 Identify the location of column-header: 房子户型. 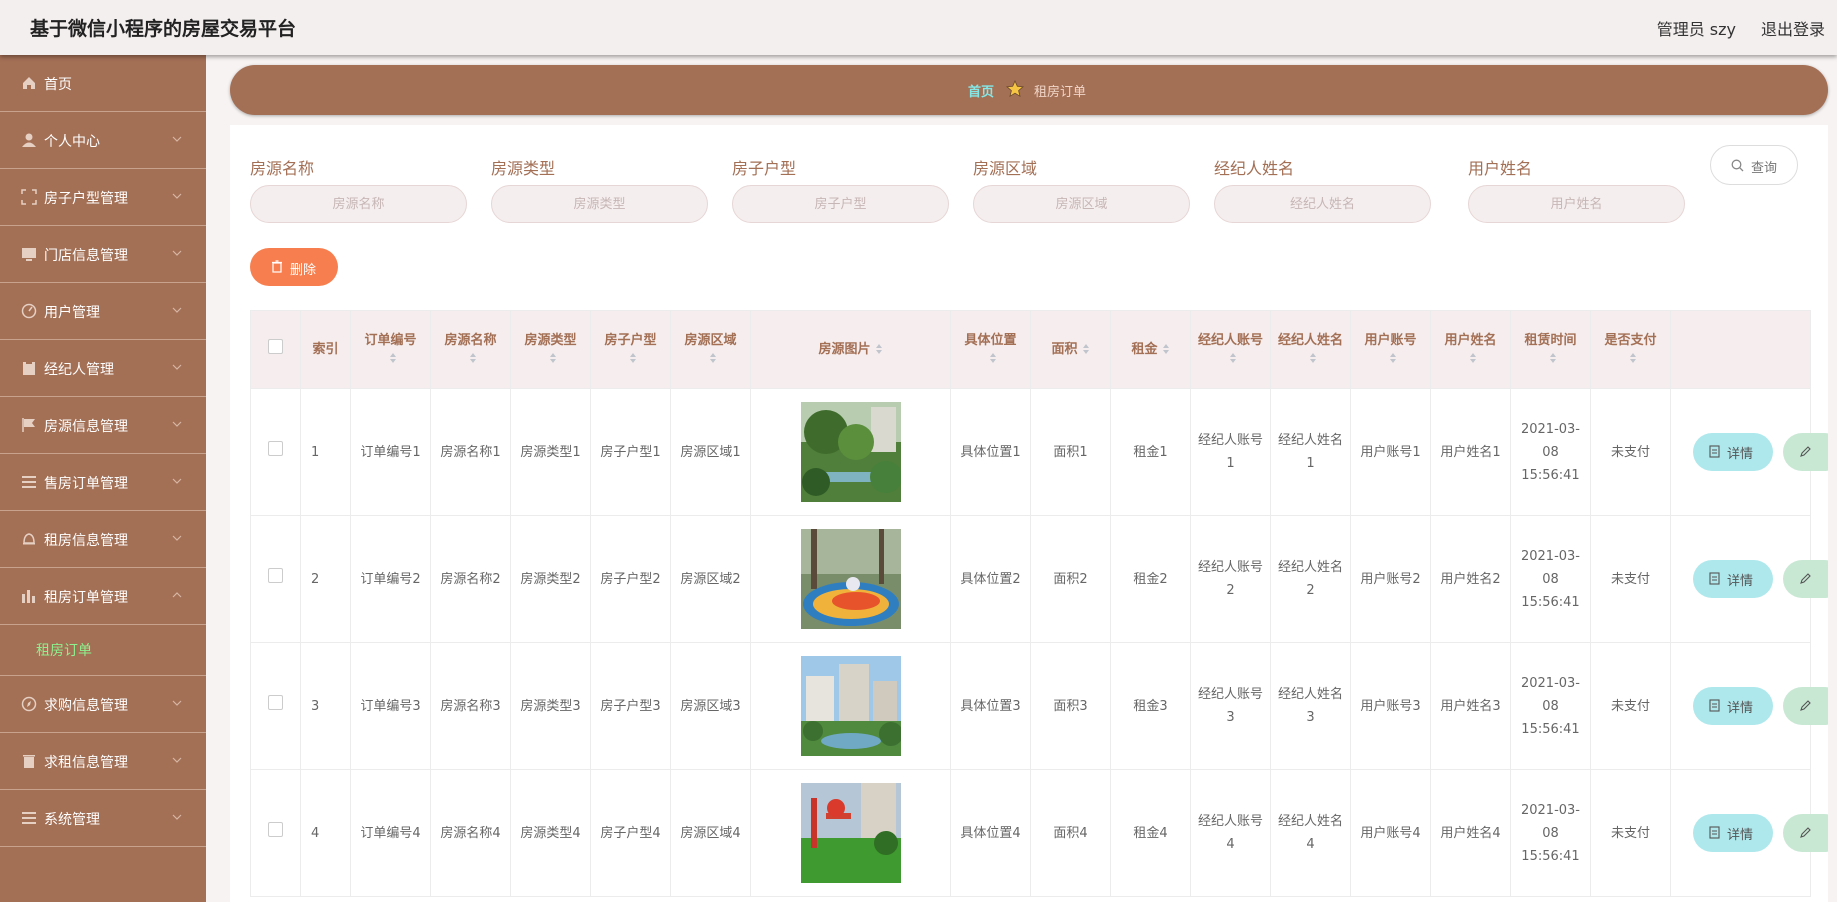
(630, 349).